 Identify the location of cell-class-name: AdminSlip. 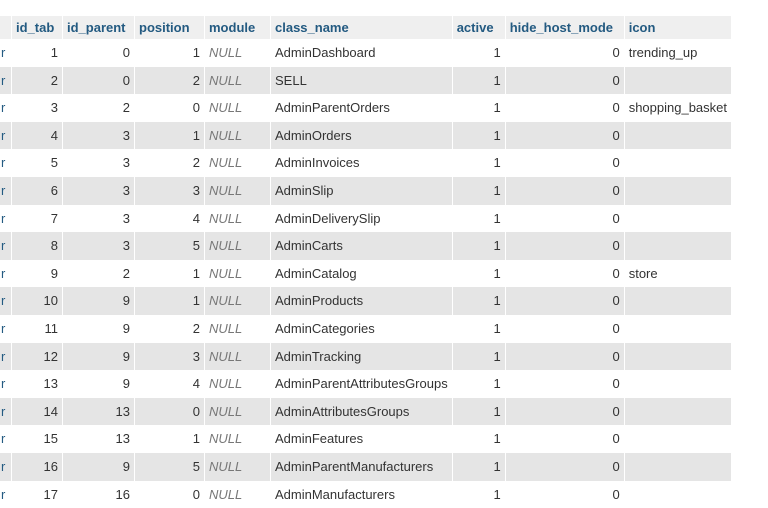
(361, 191).